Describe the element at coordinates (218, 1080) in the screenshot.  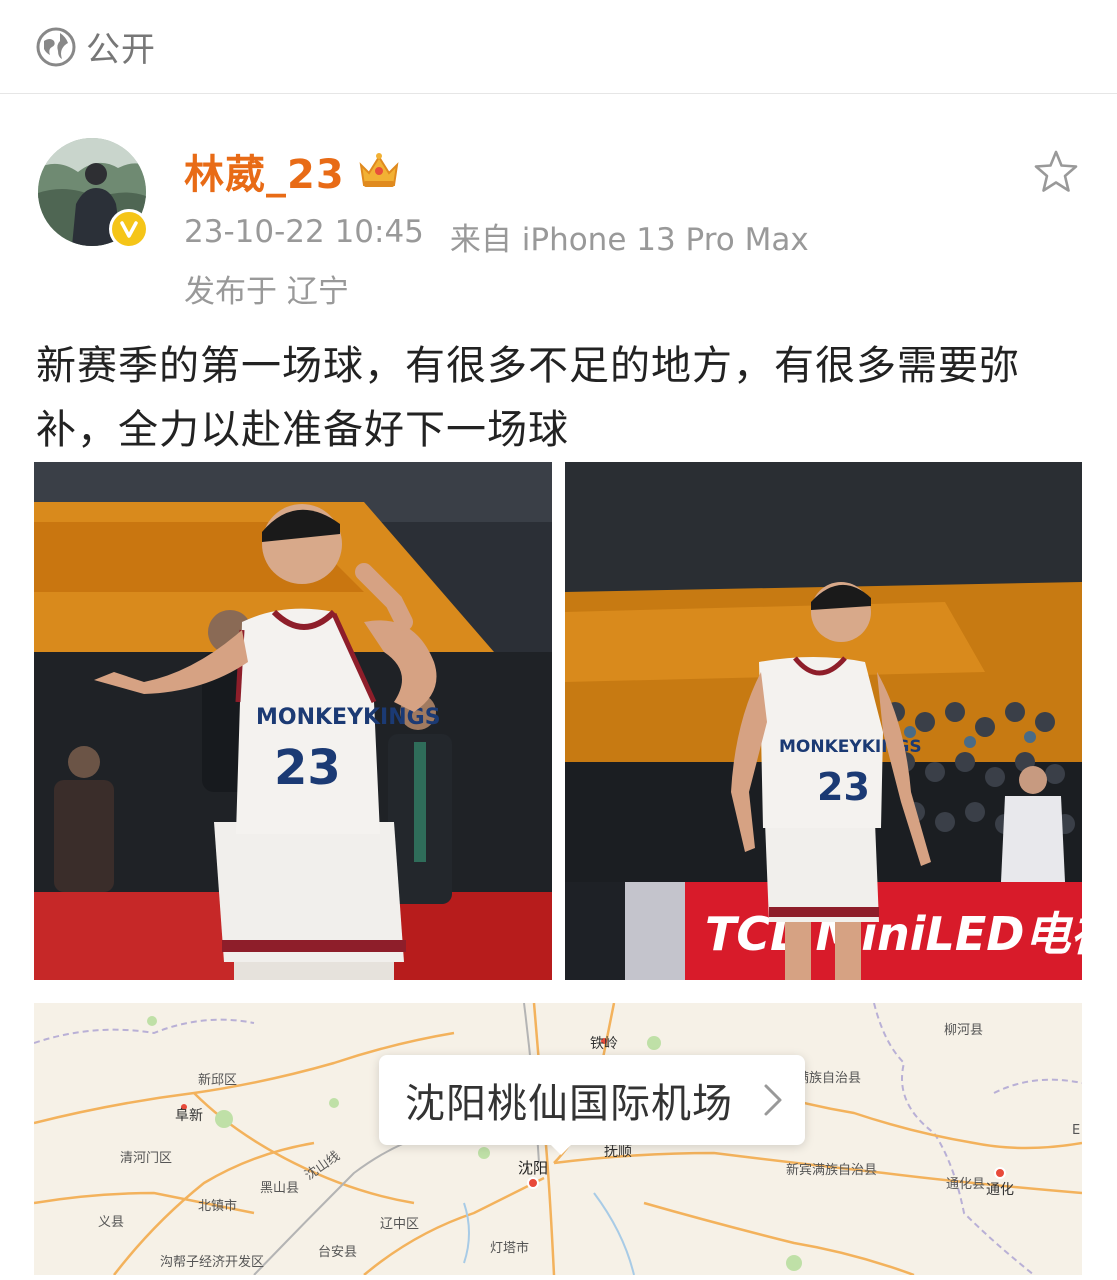
I see `map-label: 新邱区` at that location.